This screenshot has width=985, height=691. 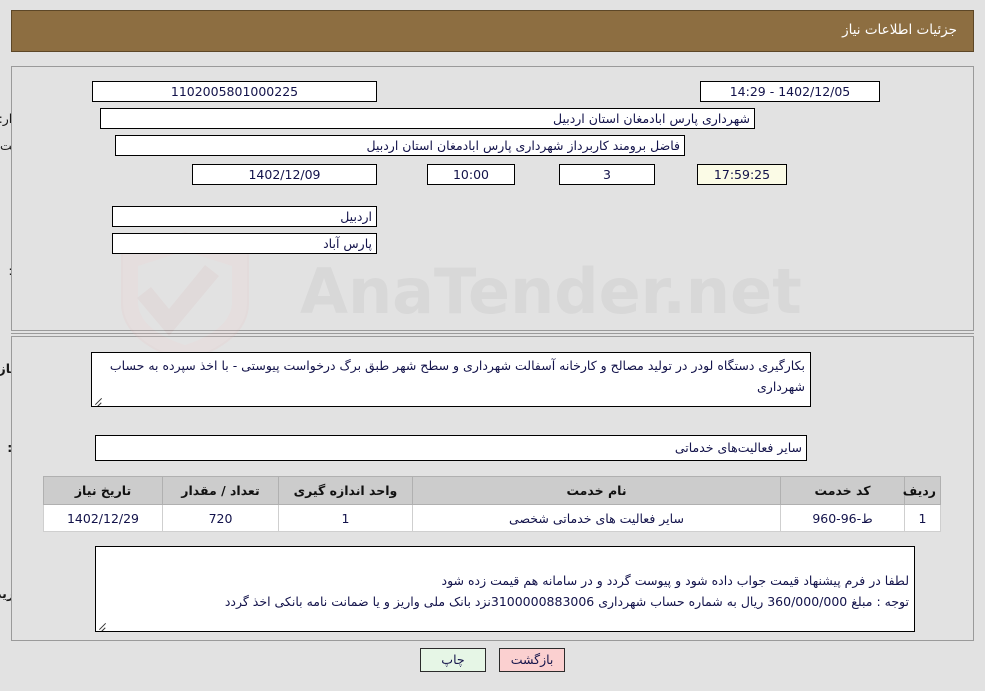 I want to click on col-service-code: کد خدمت, so click(x=842, y=490).